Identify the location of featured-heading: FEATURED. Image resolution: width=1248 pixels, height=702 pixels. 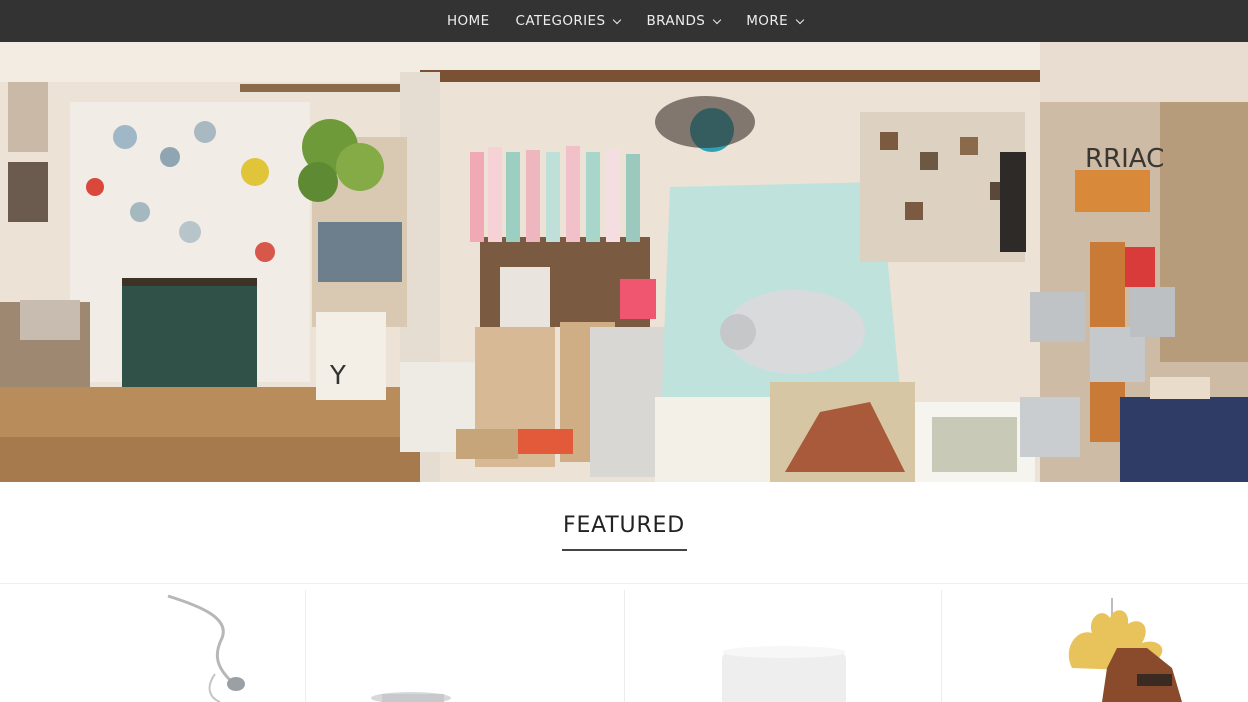
(624, 525).